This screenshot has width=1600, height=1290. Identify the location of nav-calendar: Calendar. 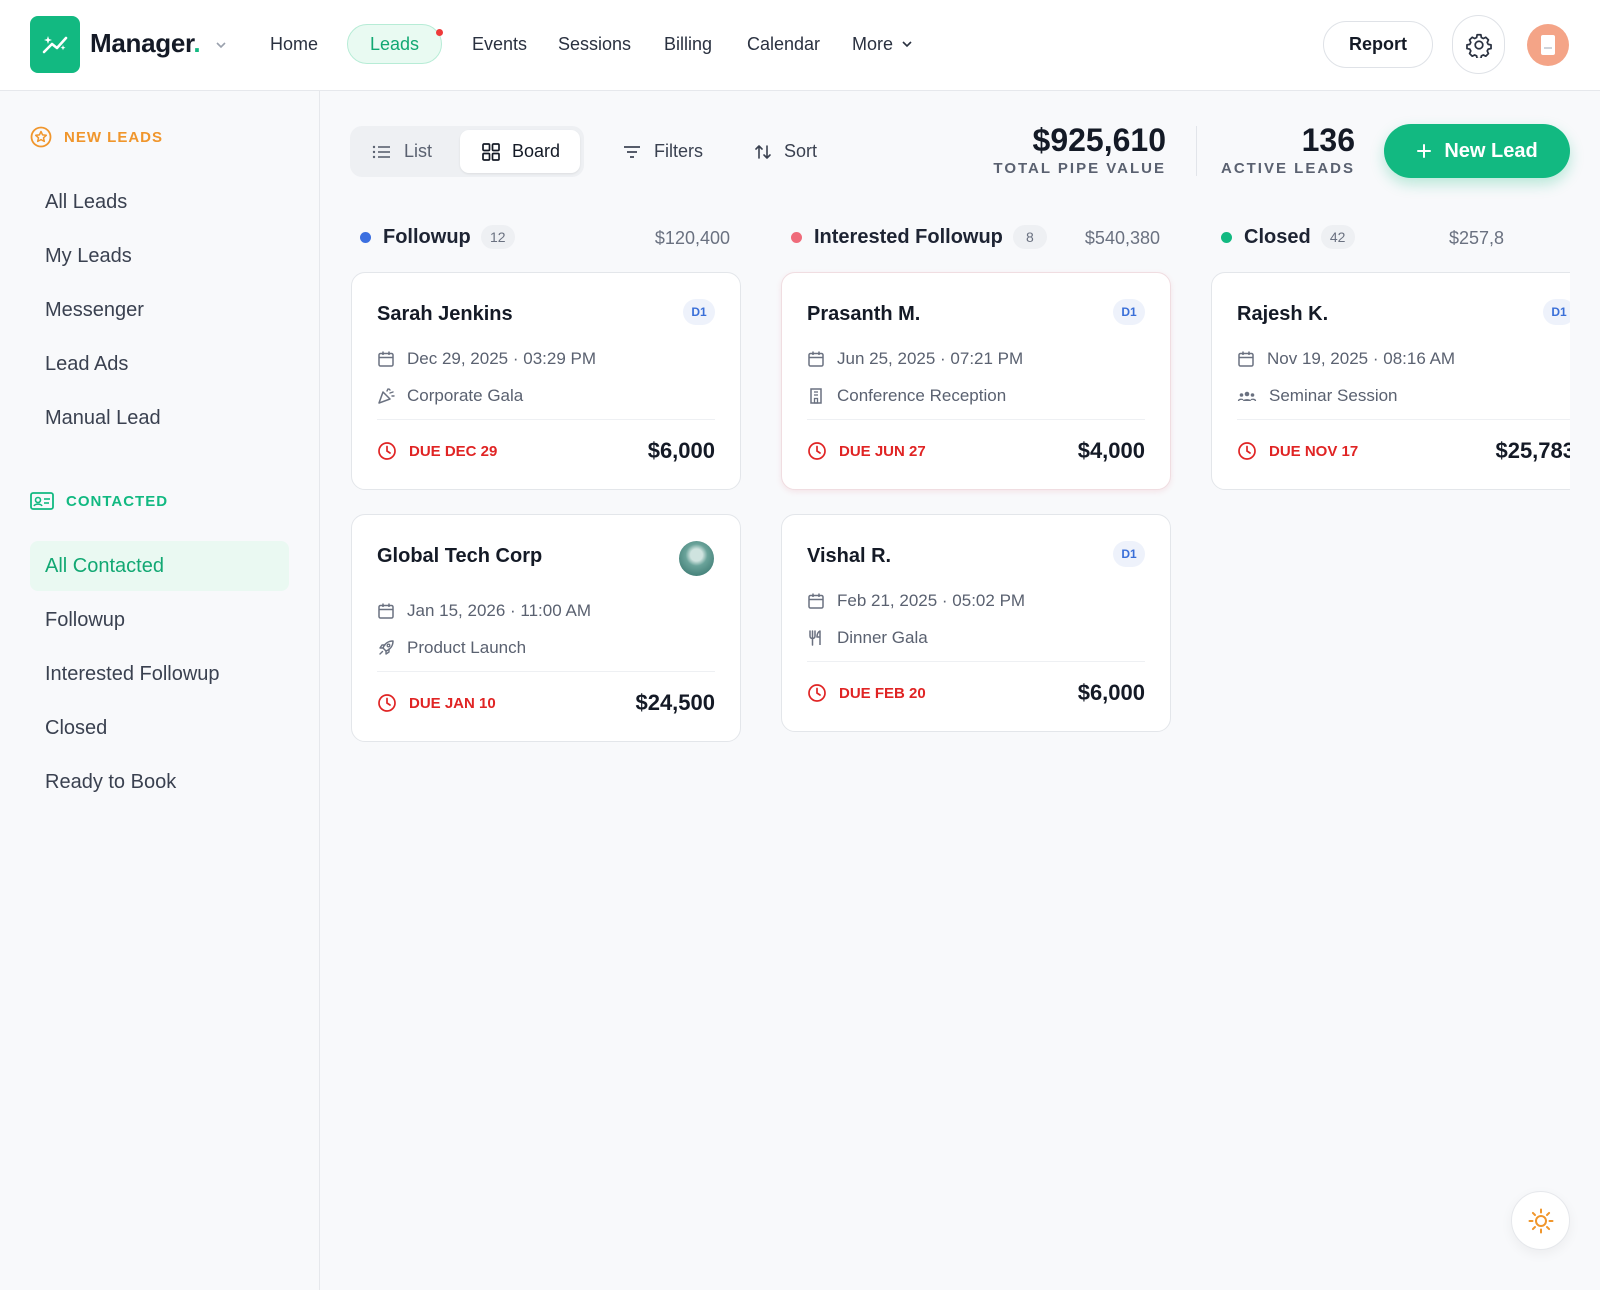
(783, 44).